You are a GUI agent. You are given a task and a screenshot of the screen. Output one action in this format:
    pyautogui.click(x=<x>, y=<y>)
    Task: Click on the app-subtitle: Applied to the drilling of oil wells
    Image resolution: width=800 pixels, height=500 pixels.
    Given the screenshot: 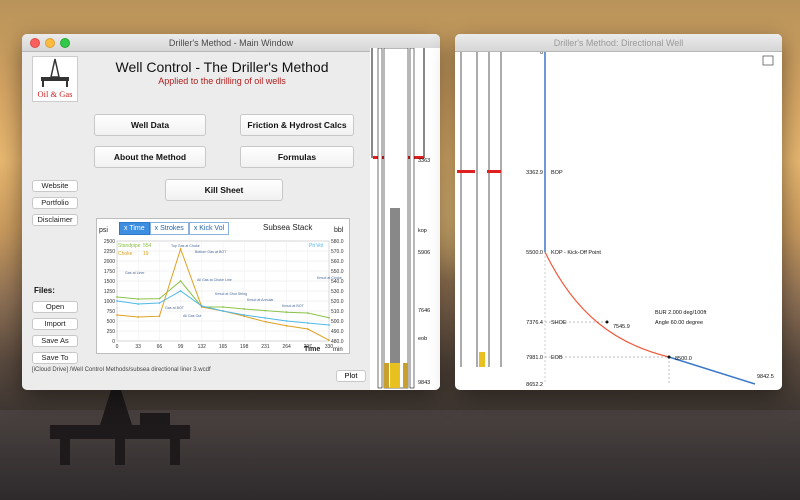 What is the action you would take?
    pyautogui.click(x=222, y=81)
    